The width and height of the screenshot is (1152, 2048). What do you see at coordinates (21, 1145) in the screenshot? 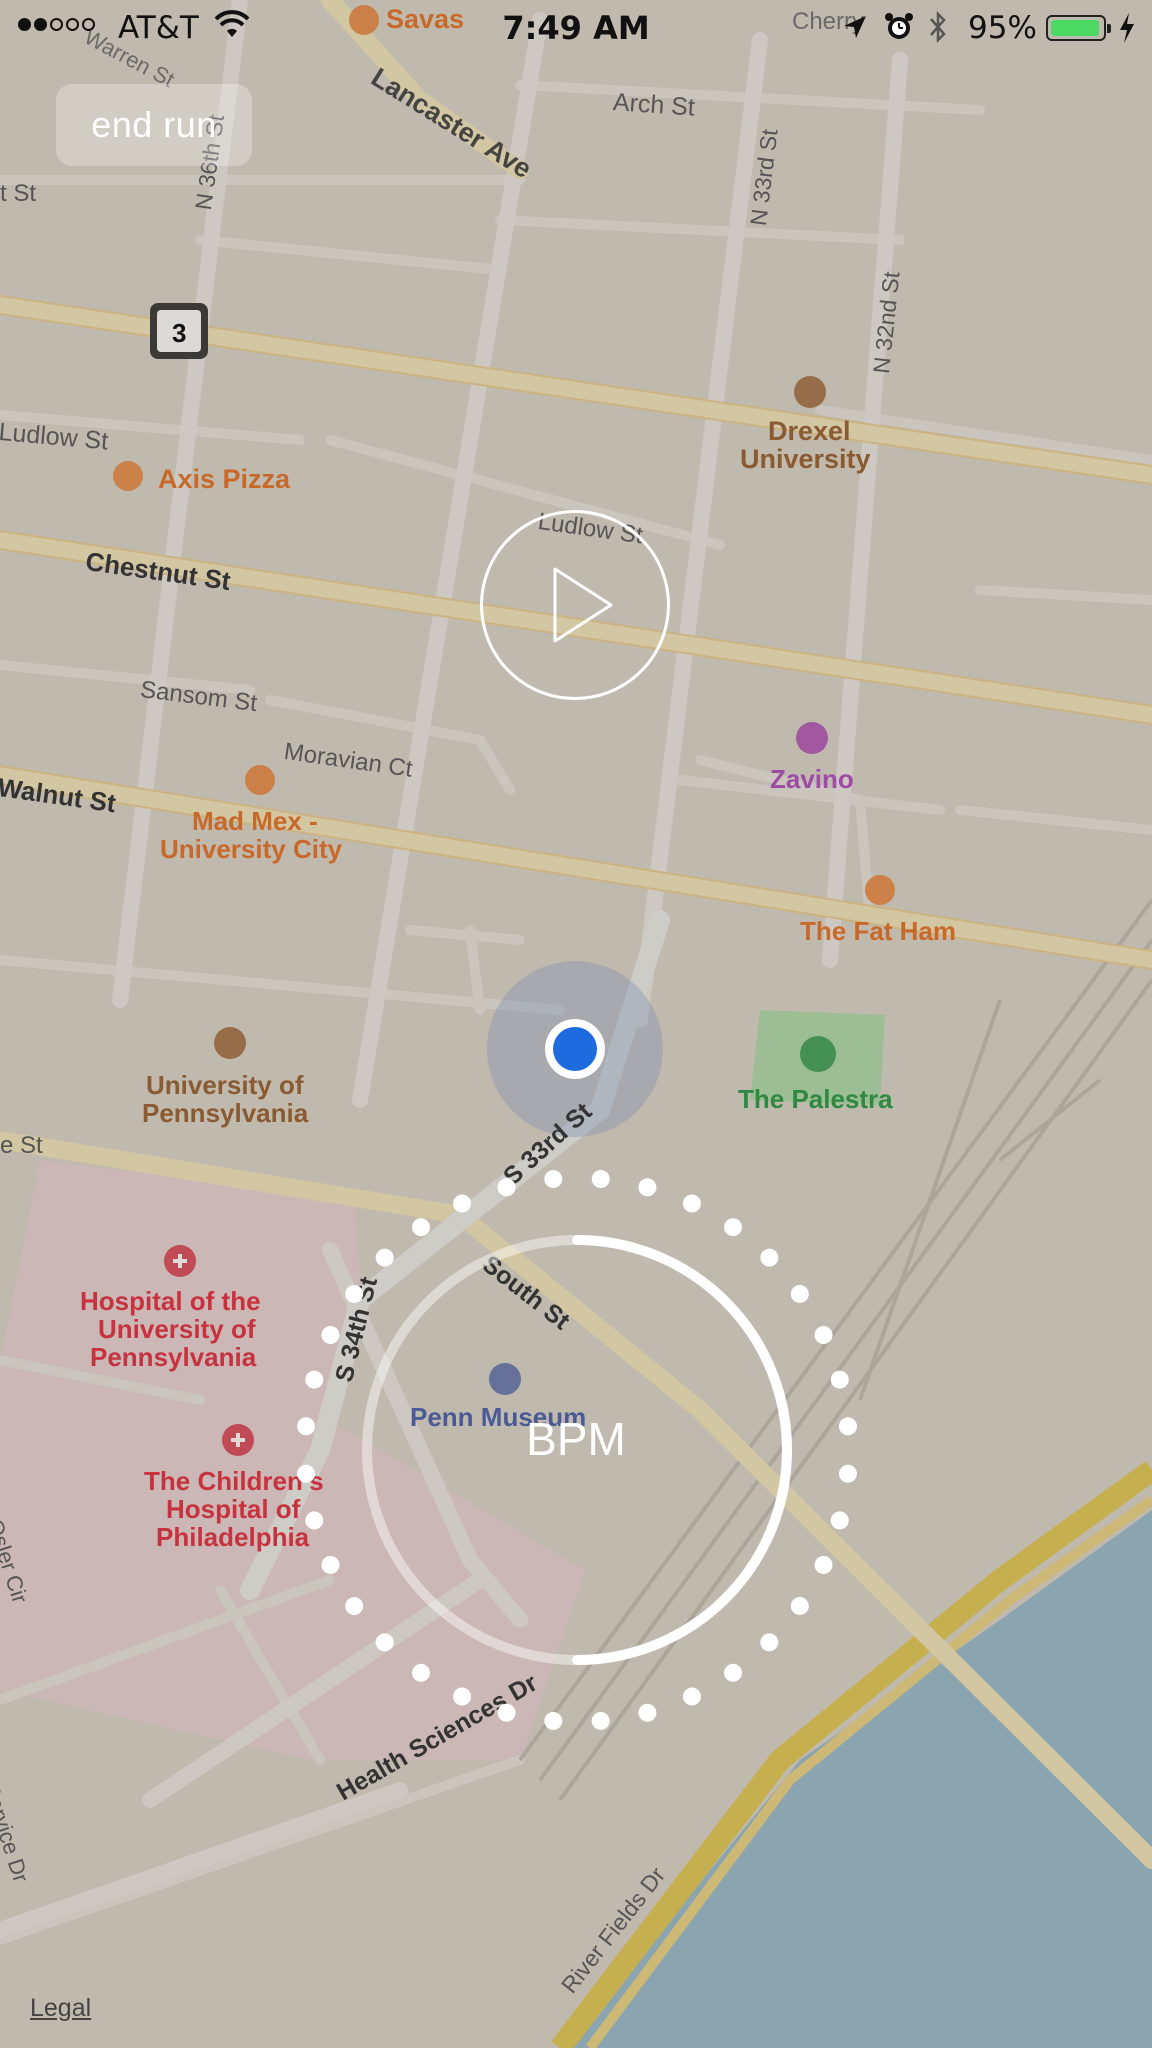
I see `e-street-label: e St` at bounding box center [21, 1145].